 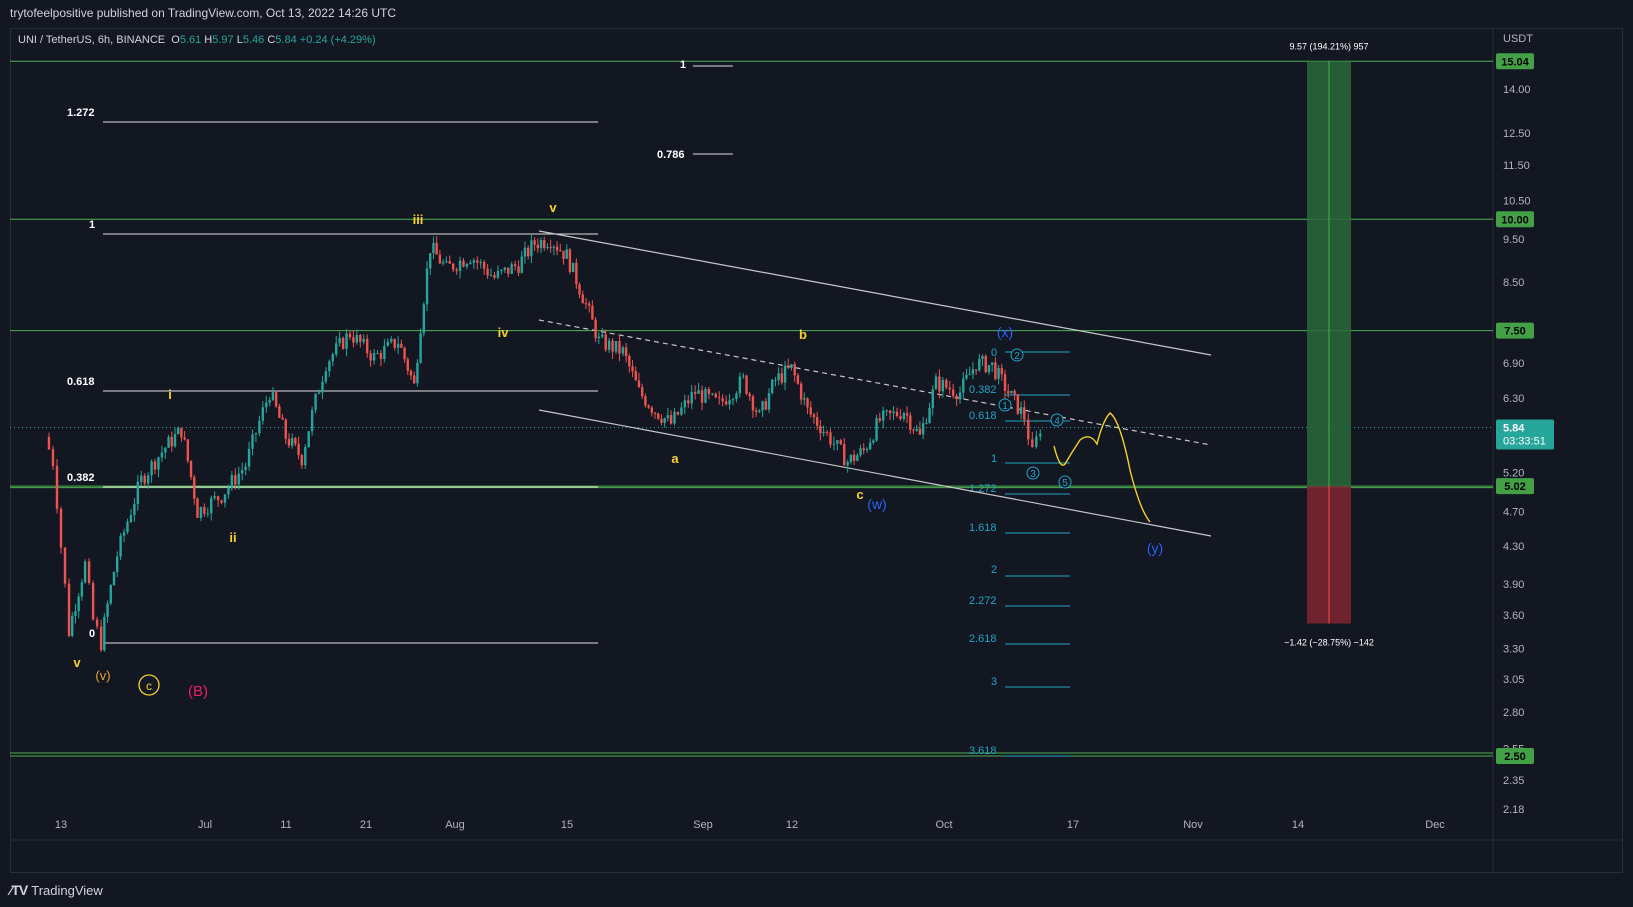 I want to click on close-value: 5.84, so click(x=286, y=40).